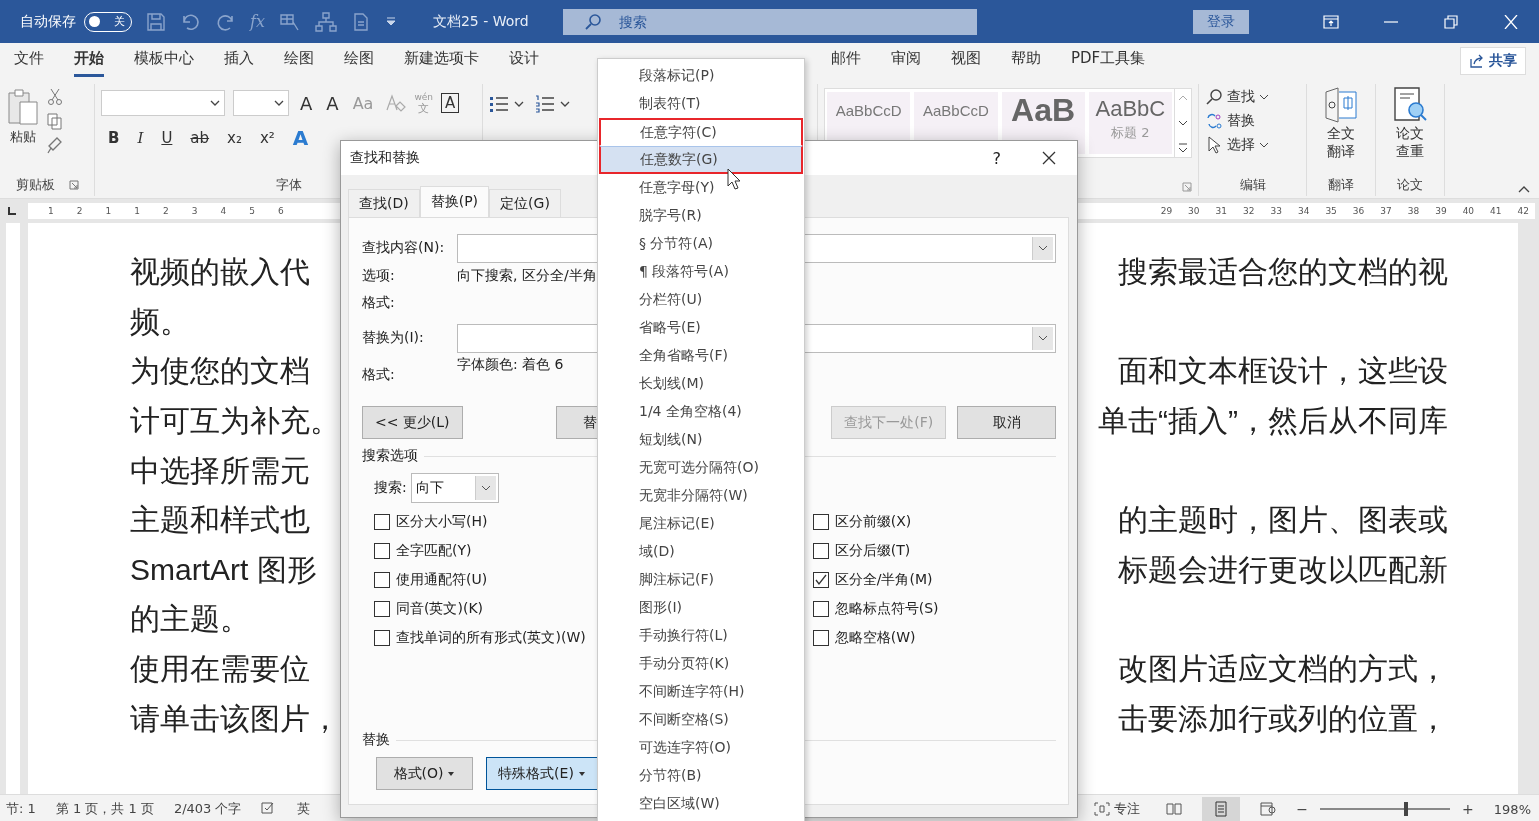 This screenshot has width=1539, height=821. I want to click on save-icon, so click(156, 21).